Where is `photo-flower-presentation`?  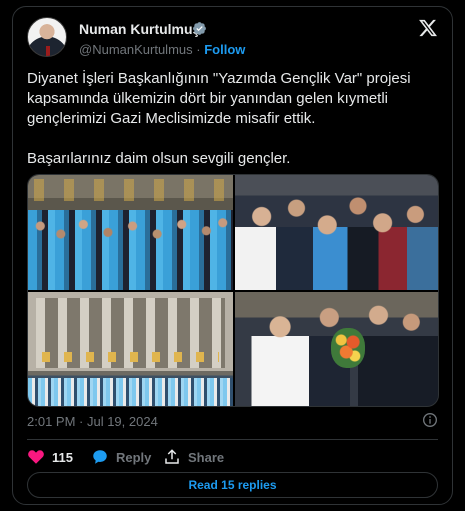
photo-flower-presentation is located at coordinates (336, 349).